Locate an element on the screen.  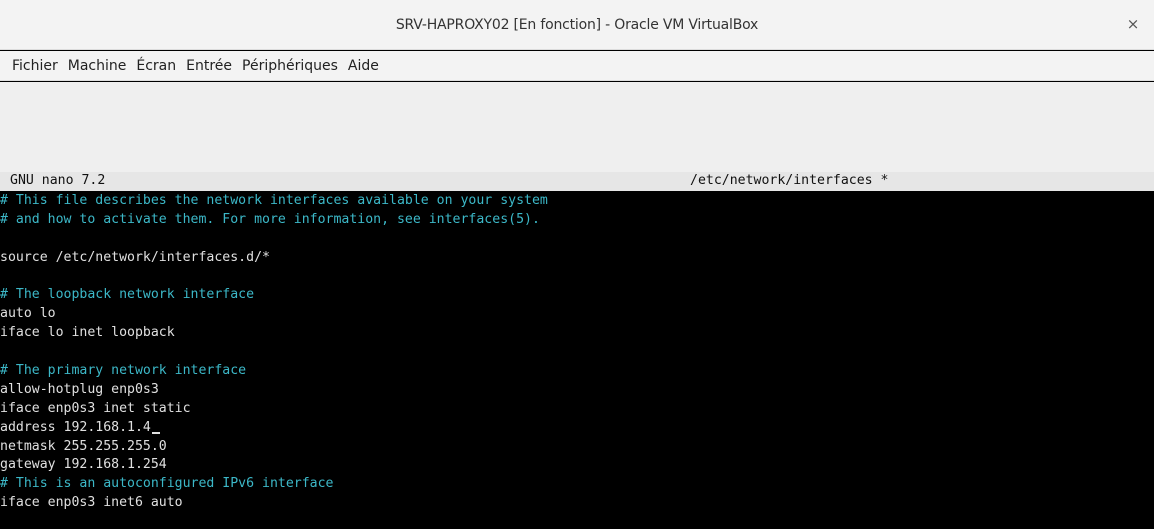
comment-line: # The primary network interface is located at coordinates (123, 371).